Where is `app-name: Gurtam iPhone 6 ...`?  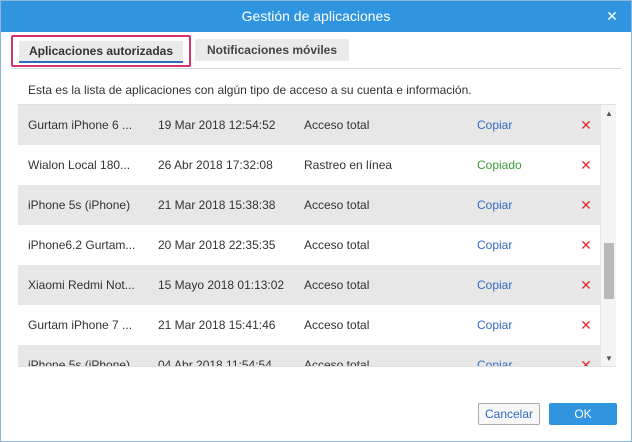
app-name: Gurtam iPhone 6 ... is located at coordinates (80, 125).